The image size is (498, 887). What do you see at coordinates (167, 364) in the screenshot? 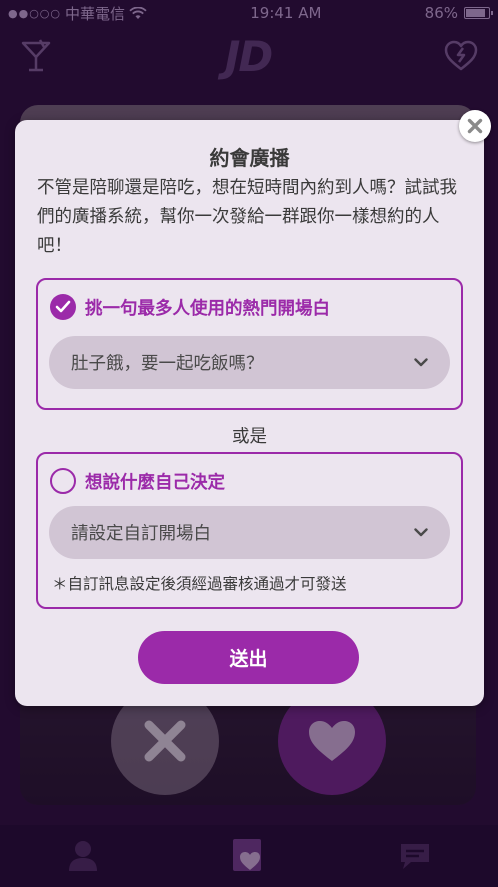
I see `popular-opener-value: 肚子餓，要一起吃飯嗎？` at bounding box center [167, 364].